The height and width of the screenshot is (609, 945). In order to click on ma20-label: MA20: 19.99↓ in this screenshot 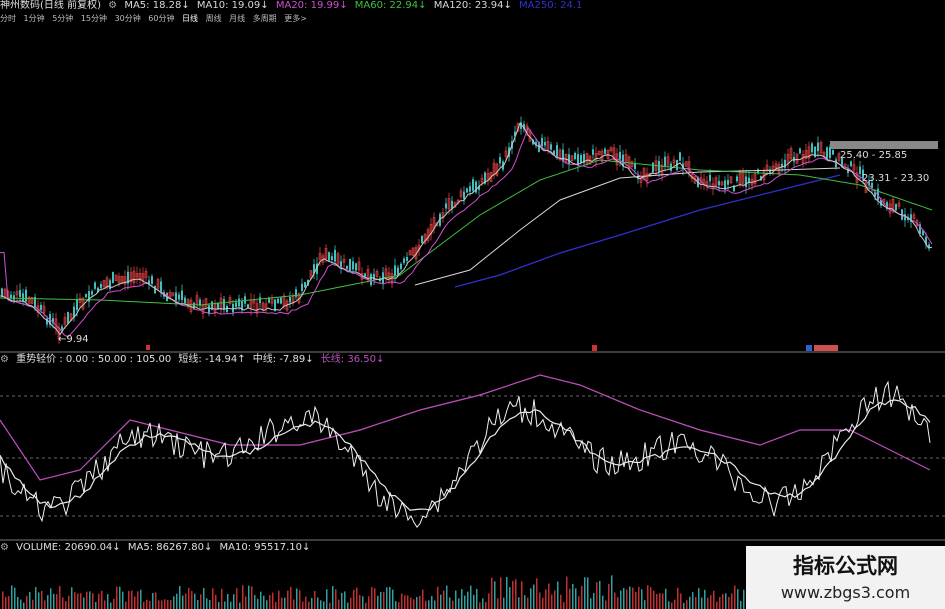, I will do `click(311, 5)`.